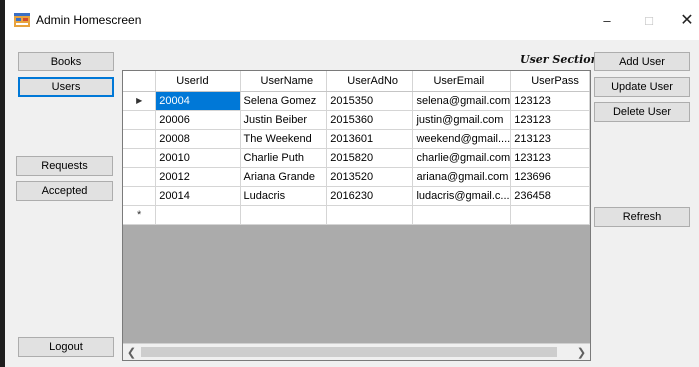 This screenshot has width=699, height=367. Describe the element at coordinates (131, 352) in the screenshot. I see `scroll-left-icon: ❮` at that location.